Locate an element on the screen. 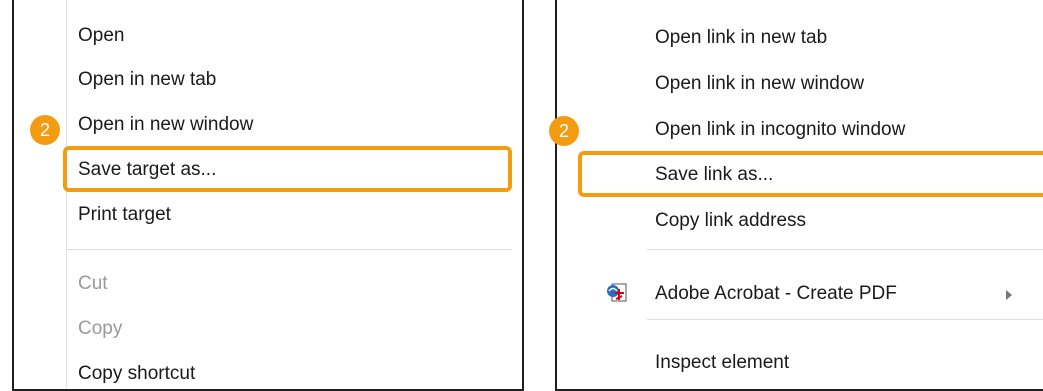 The width and height of the screenshot is (1043, 391). step-badge-left: 2 is located at coordinates (45, 130).